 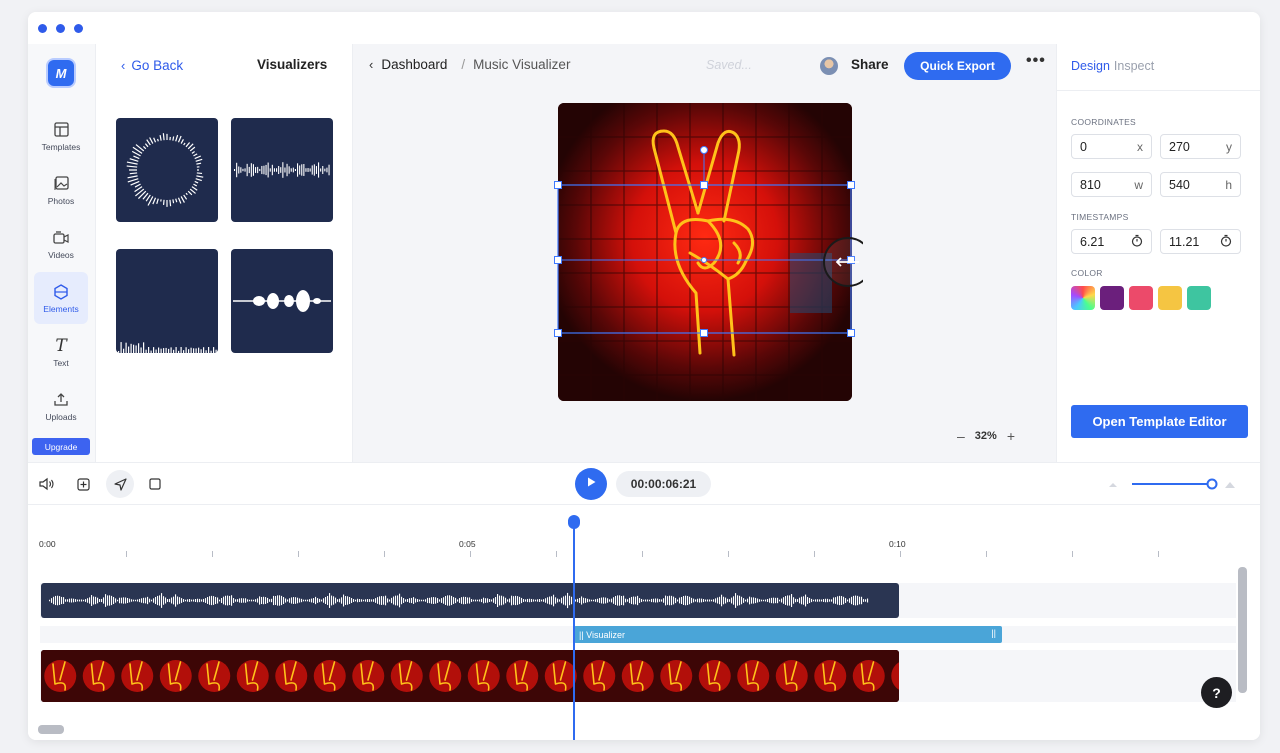 I want to click on x-suffix: x, so click(x=1140, y=146).